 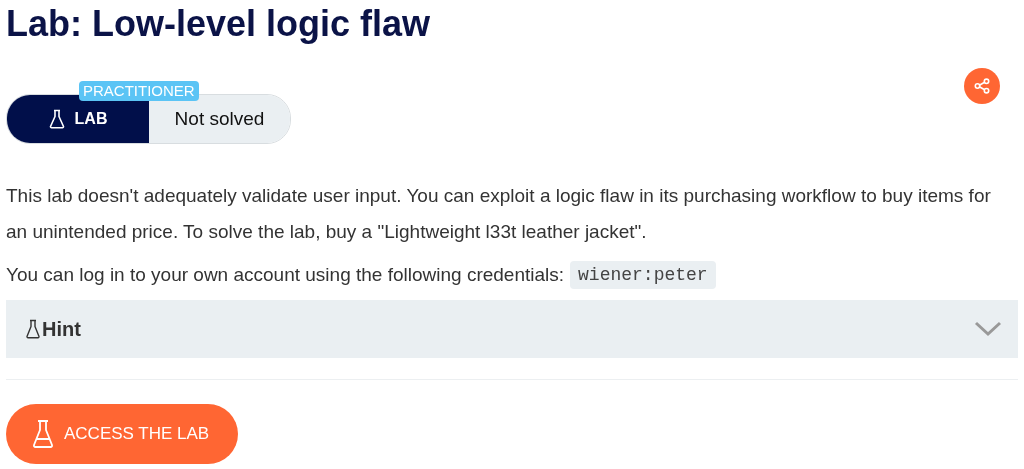 I want to click on chevron-icon, so click(x=988, y=329).